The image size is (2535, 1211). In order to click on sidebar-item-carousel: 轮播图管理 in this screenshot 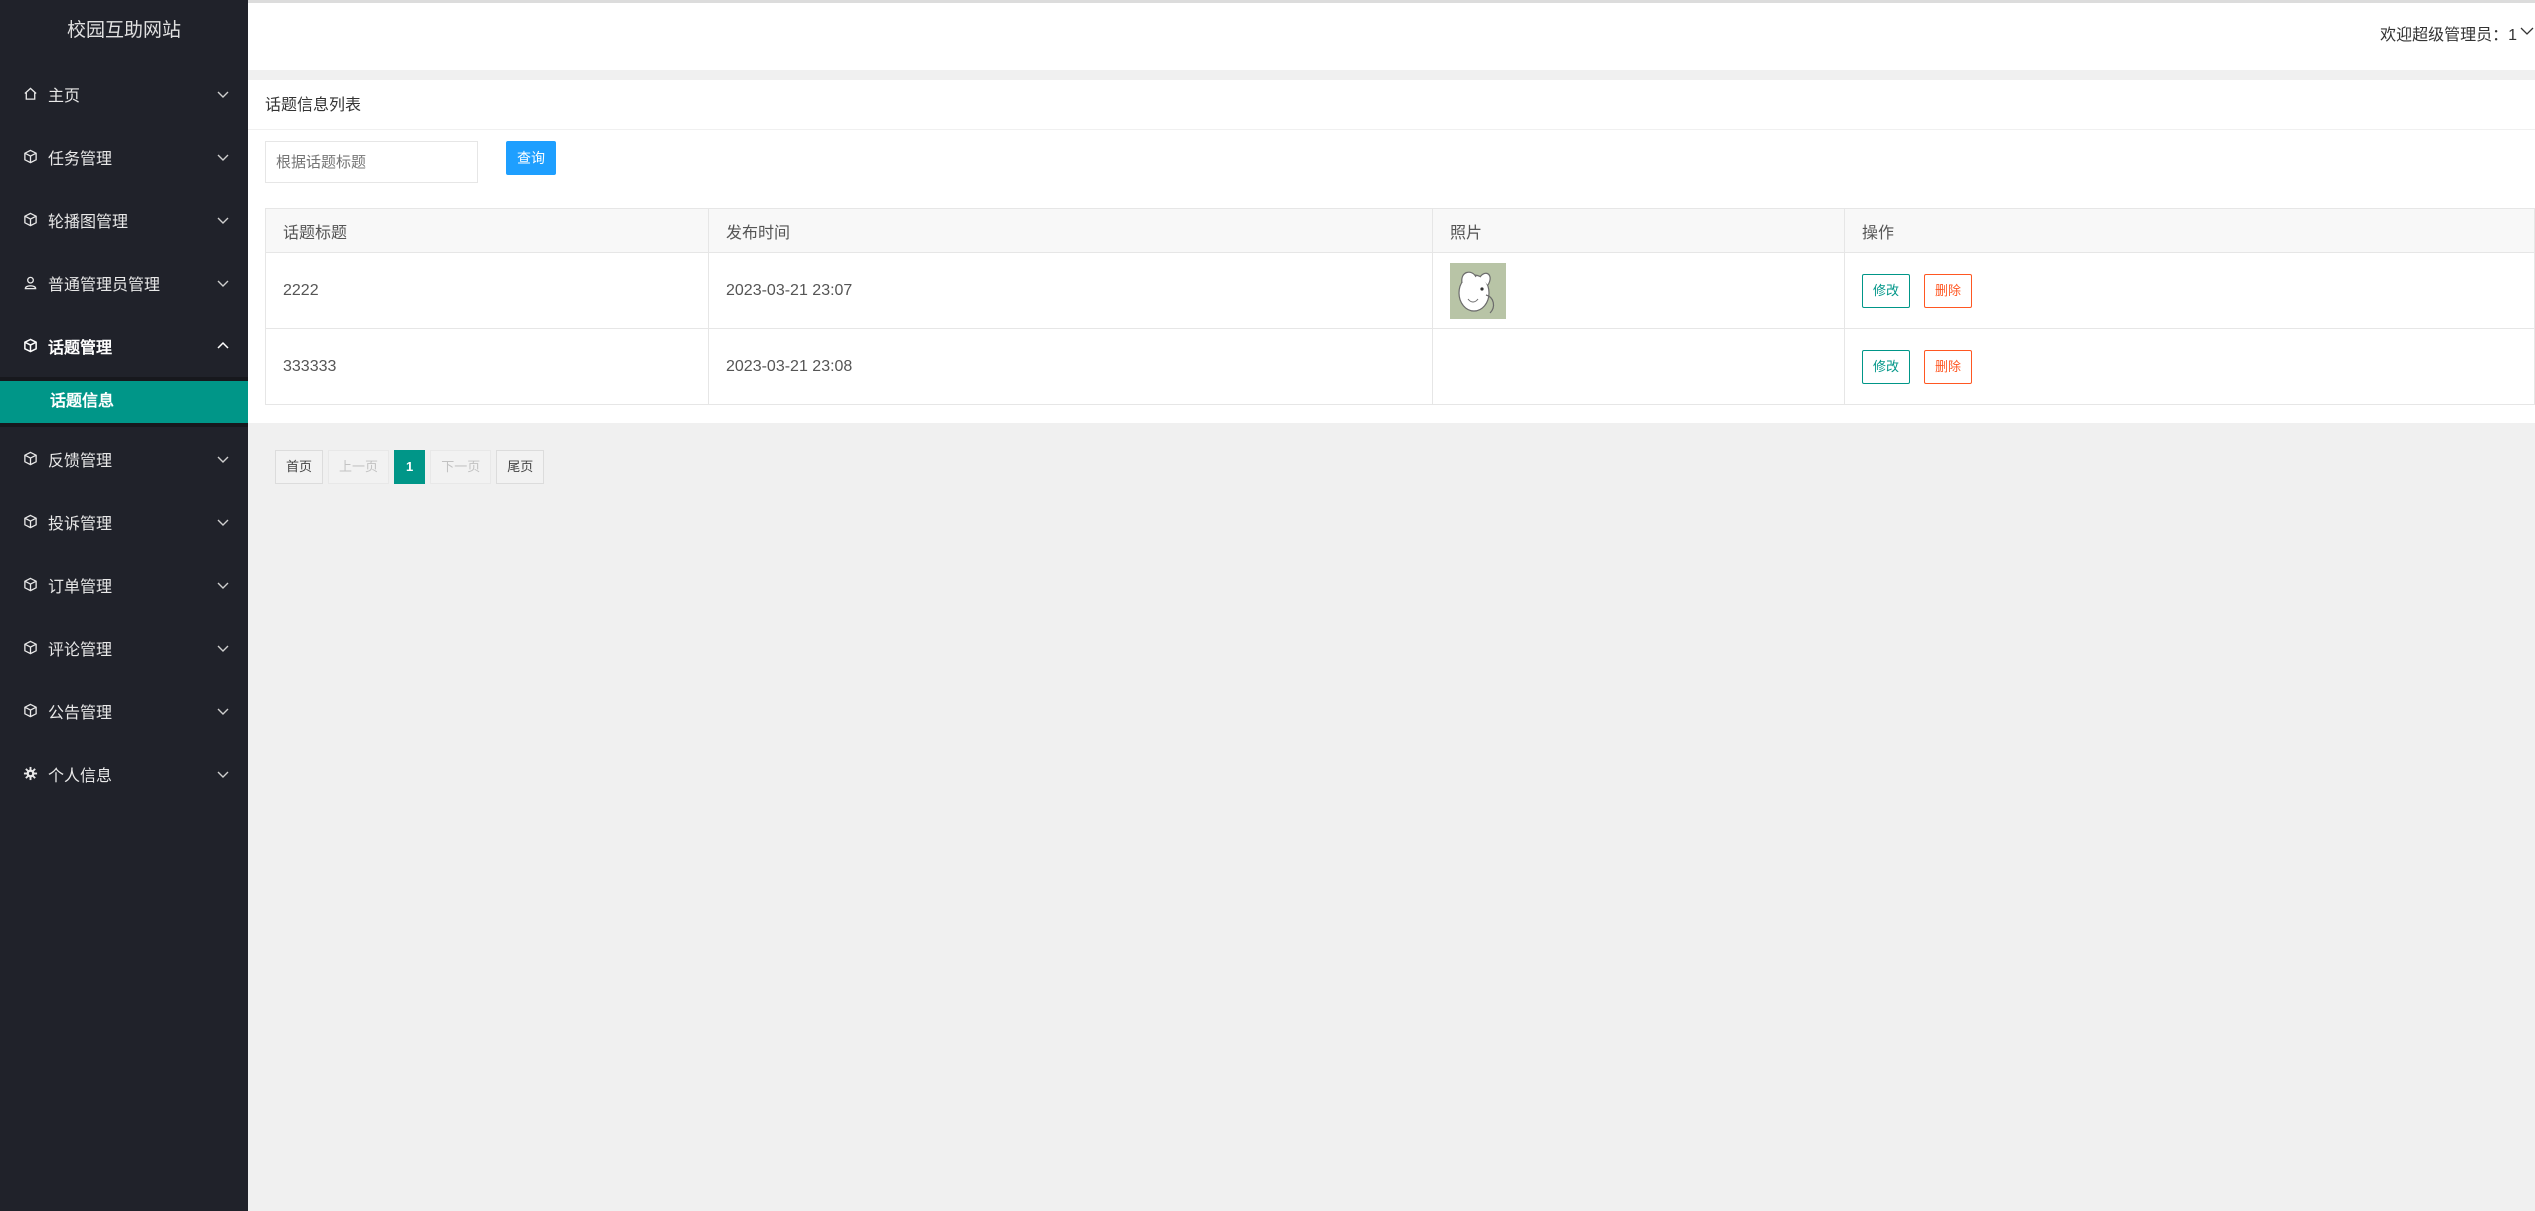, I will do `click(124, 219)`.